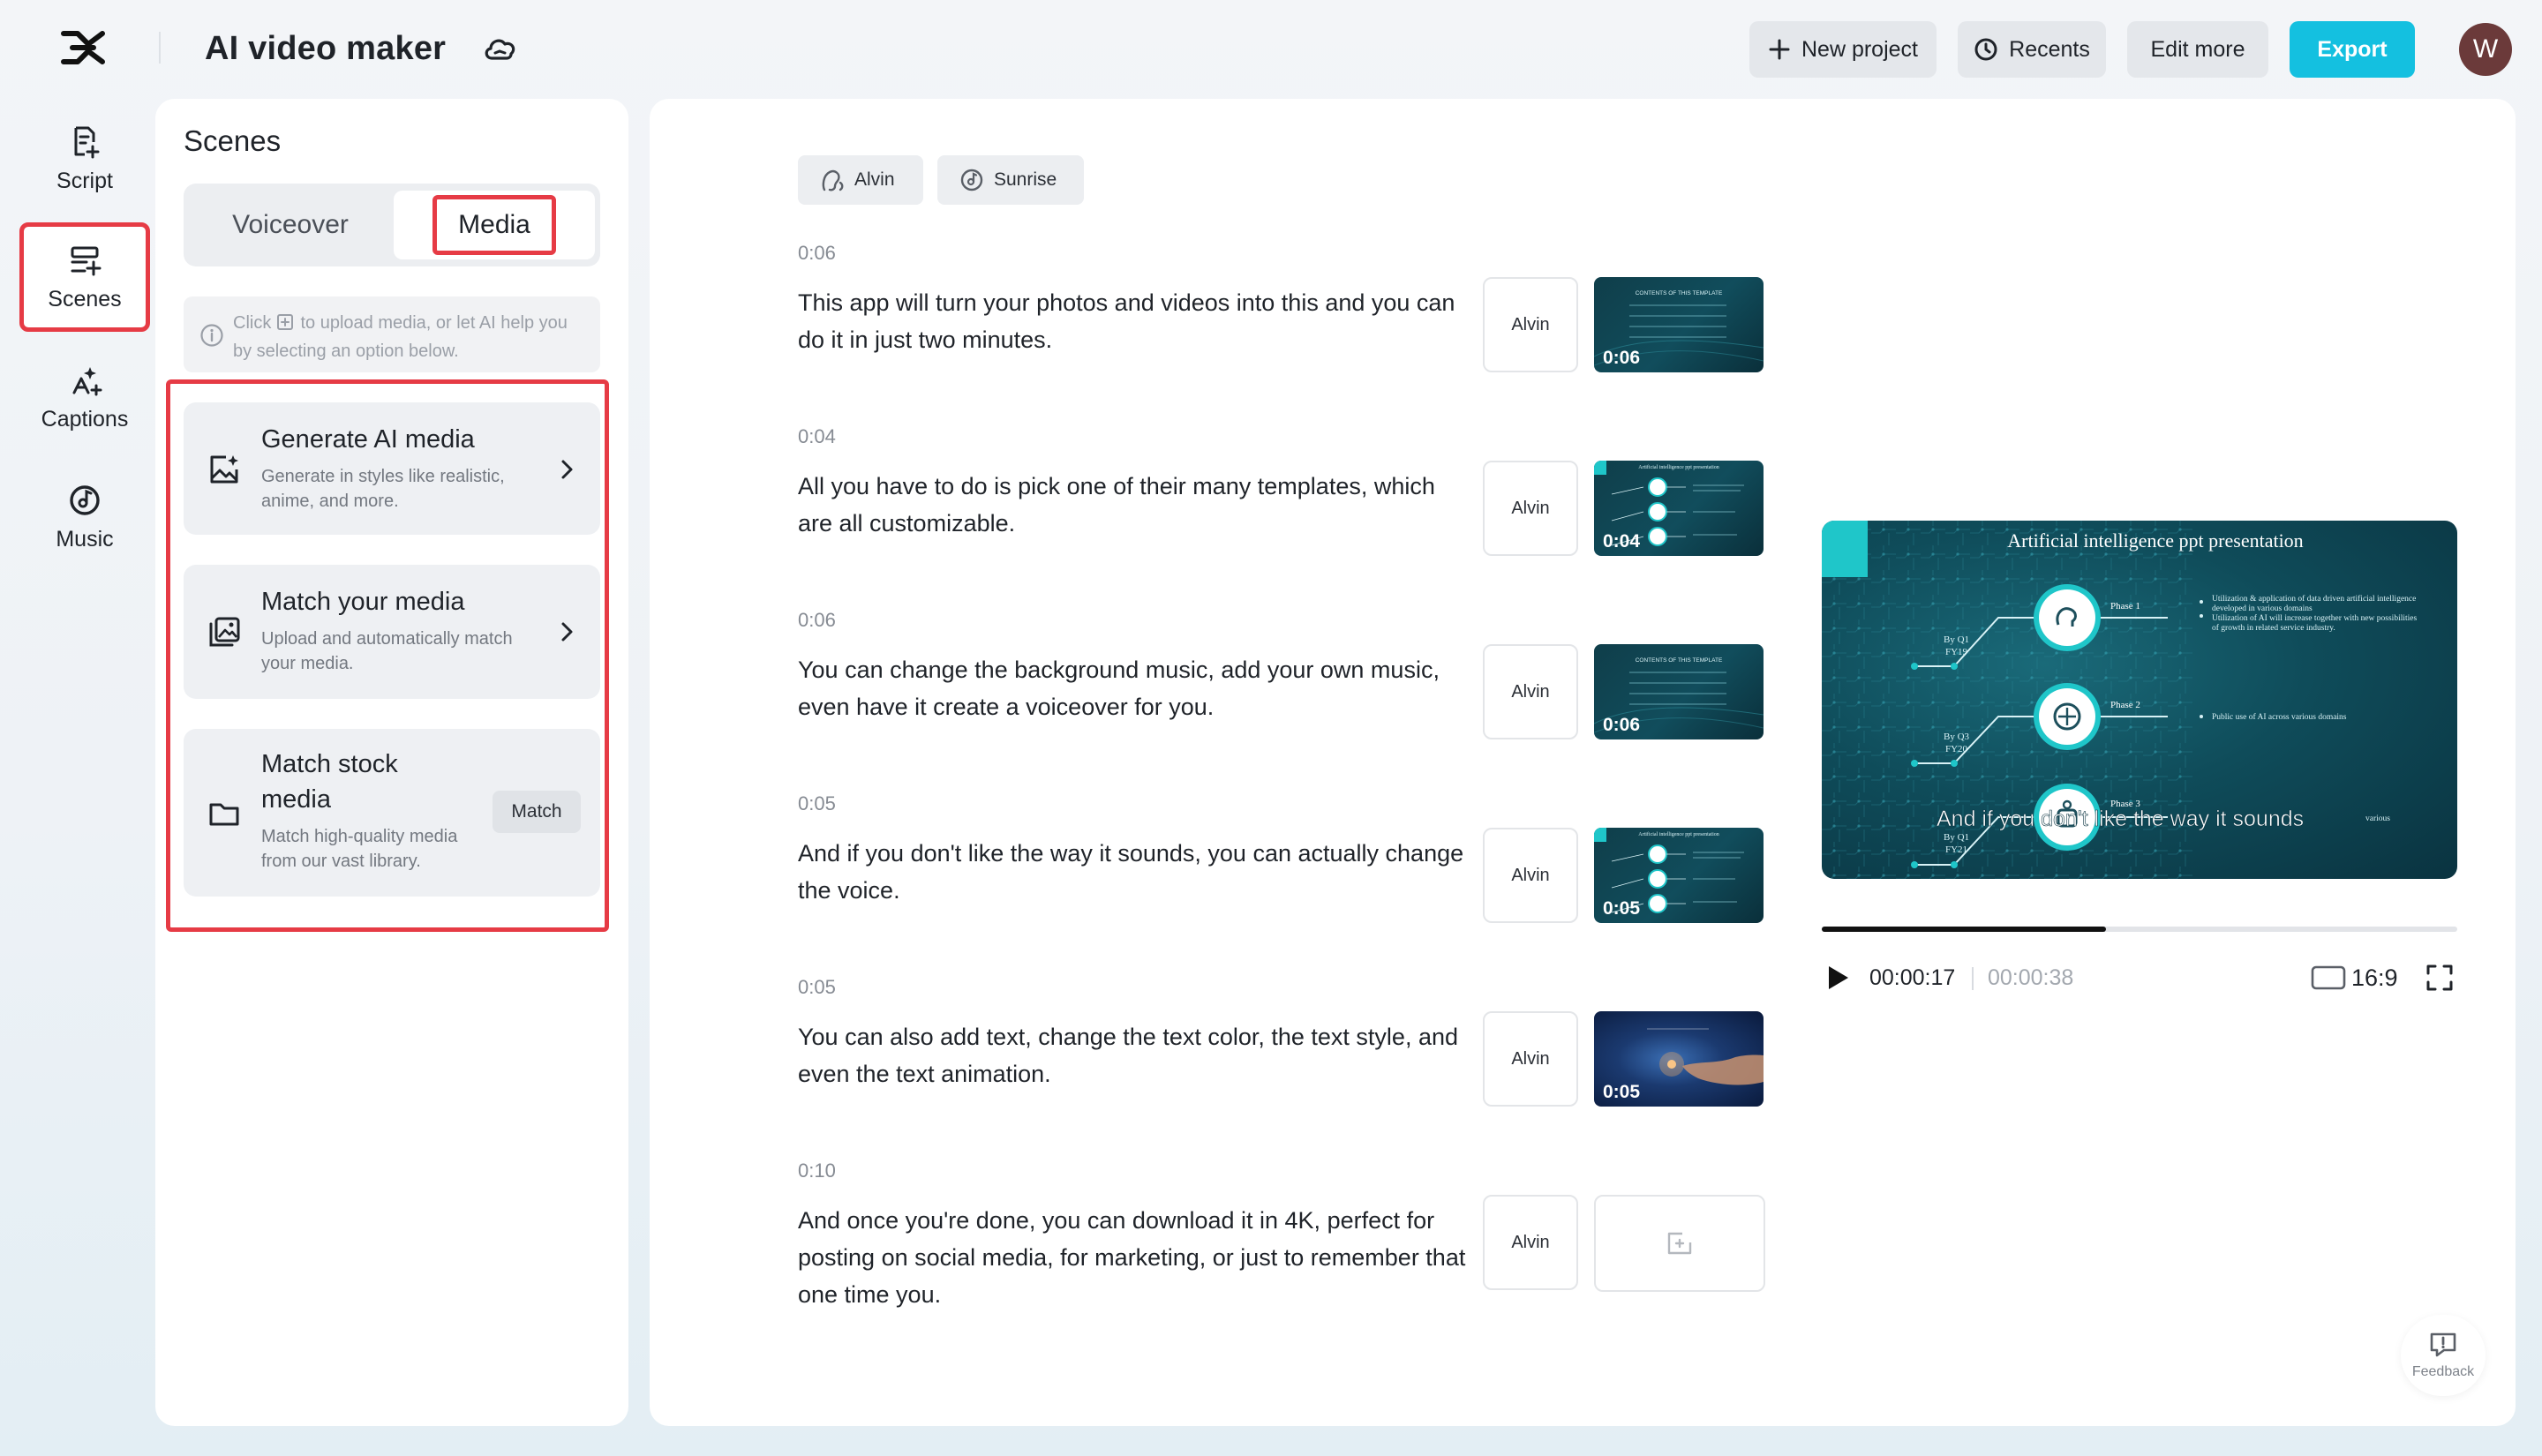 This screenshot has width=2542, height=1456. Describe the element at coordinates (1837, 978) in the screenshot. I see `play-icon` at that location.